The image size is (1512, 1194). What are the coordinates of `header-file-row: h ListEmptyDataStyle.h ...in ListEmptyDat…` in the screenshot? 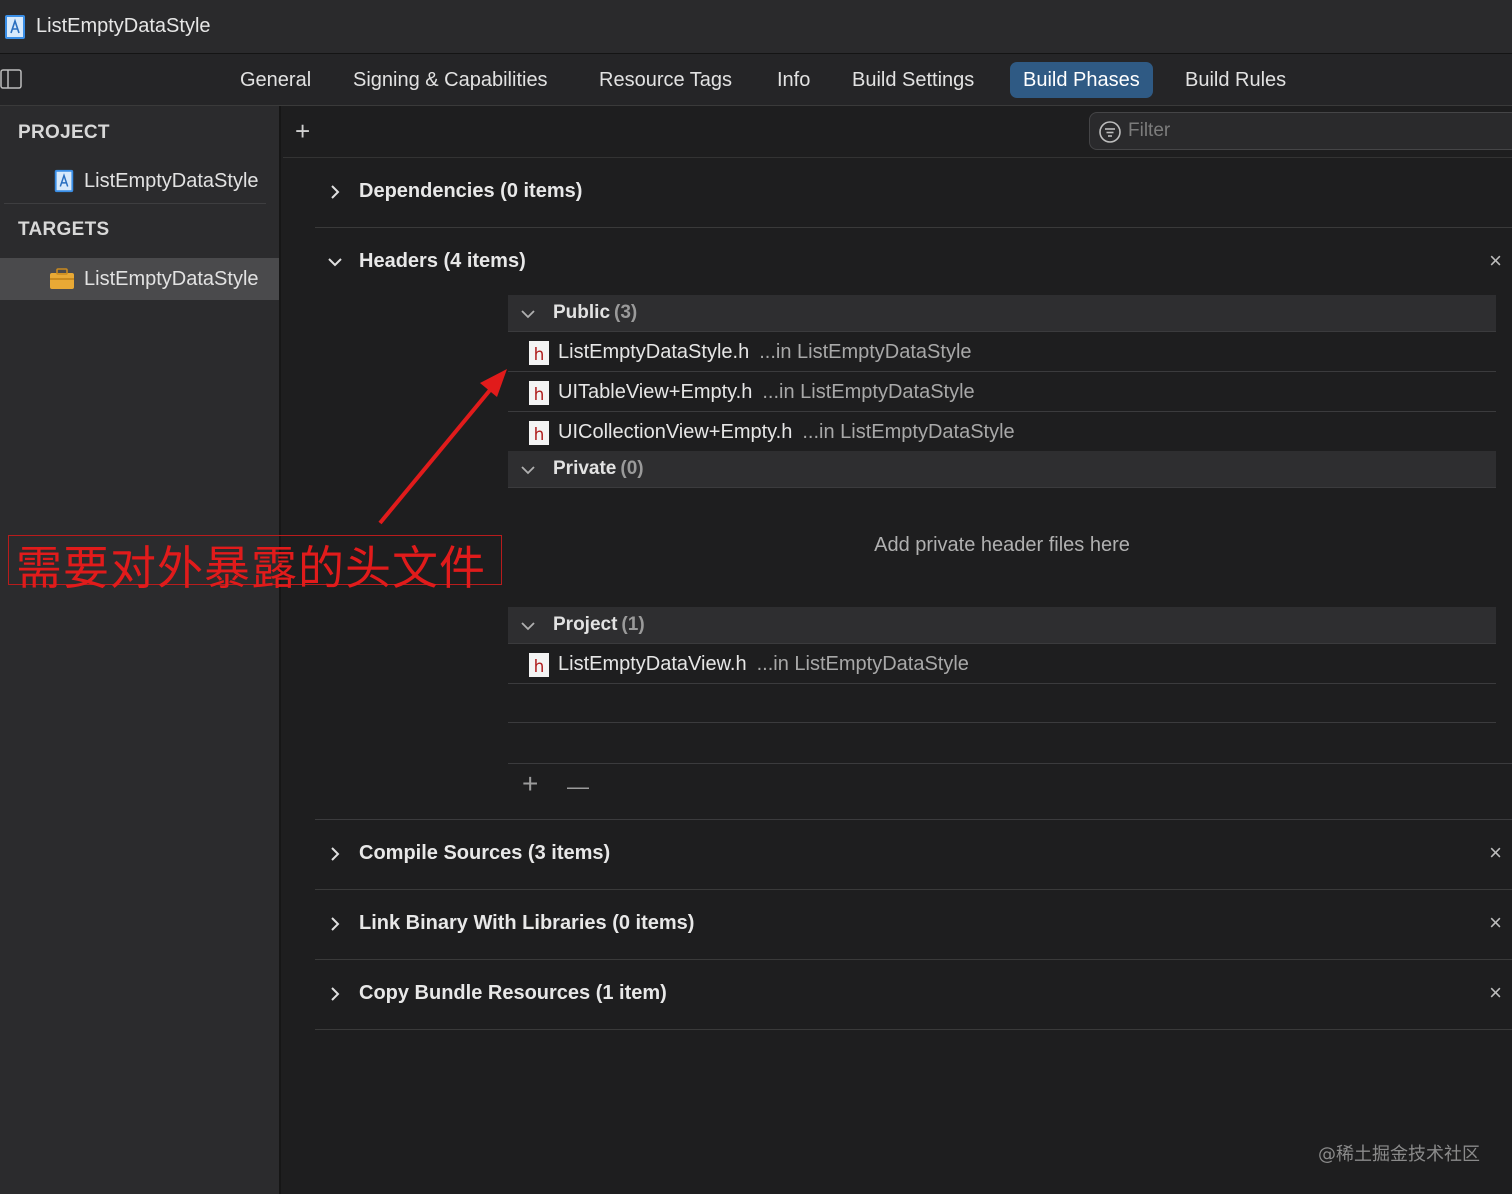 It's located at (1002, 352).